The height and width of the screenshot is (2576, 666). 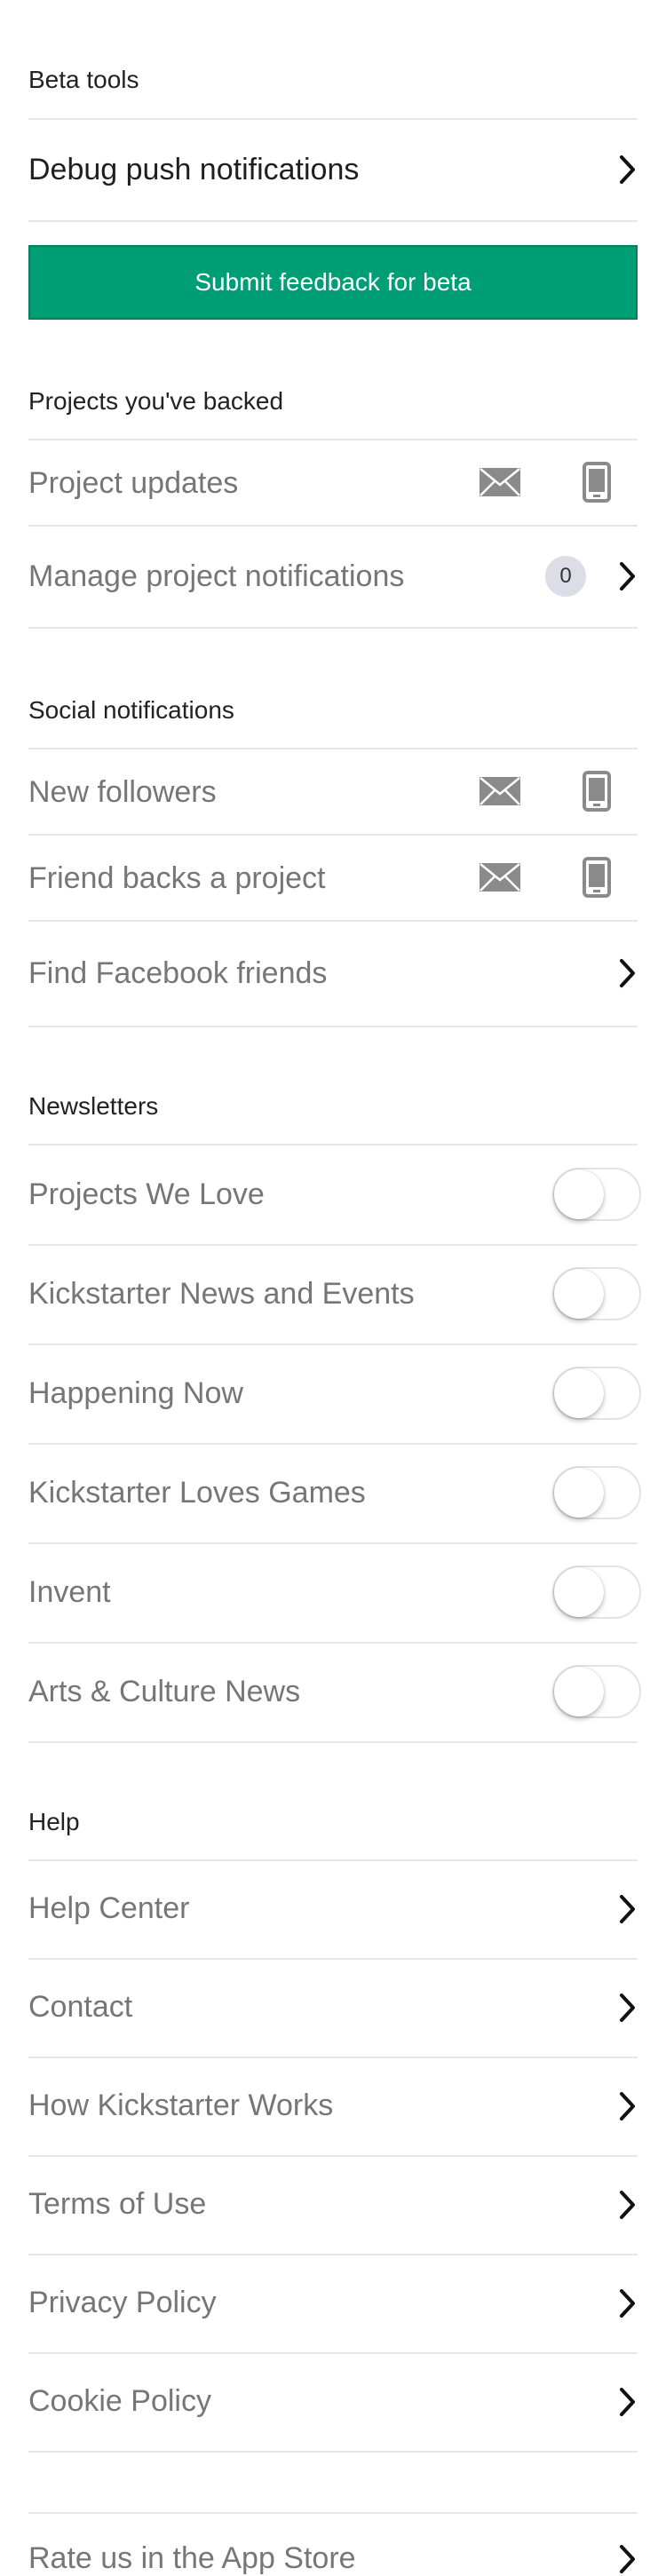 I want to click on manage-project-notifications-row: Manage project notifications 0, so click(x=333, y=577).